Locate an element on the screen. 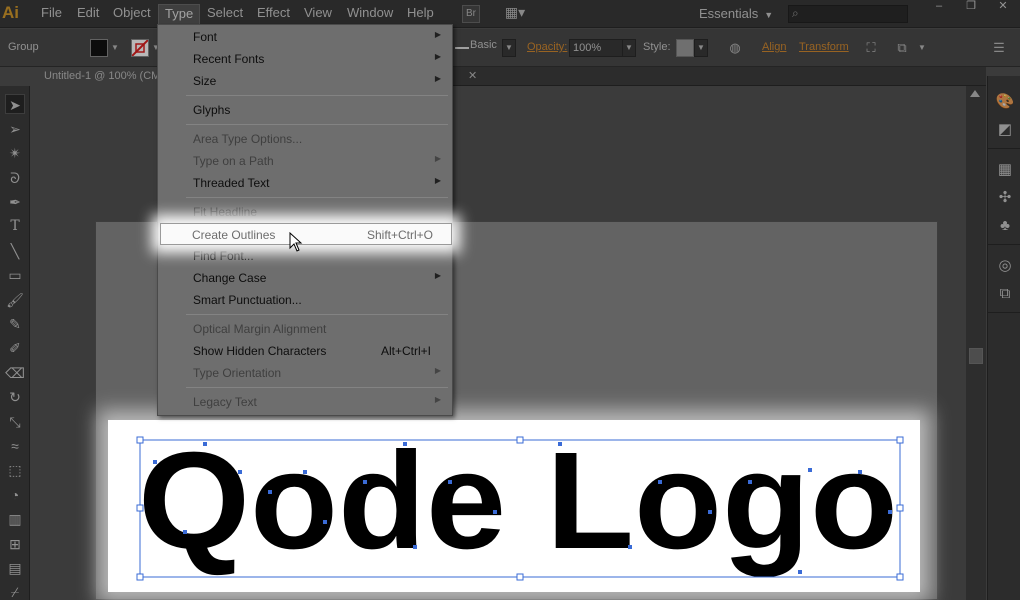  arrange-documents-icon: ▦▾ is located at coordinates (515, 14).